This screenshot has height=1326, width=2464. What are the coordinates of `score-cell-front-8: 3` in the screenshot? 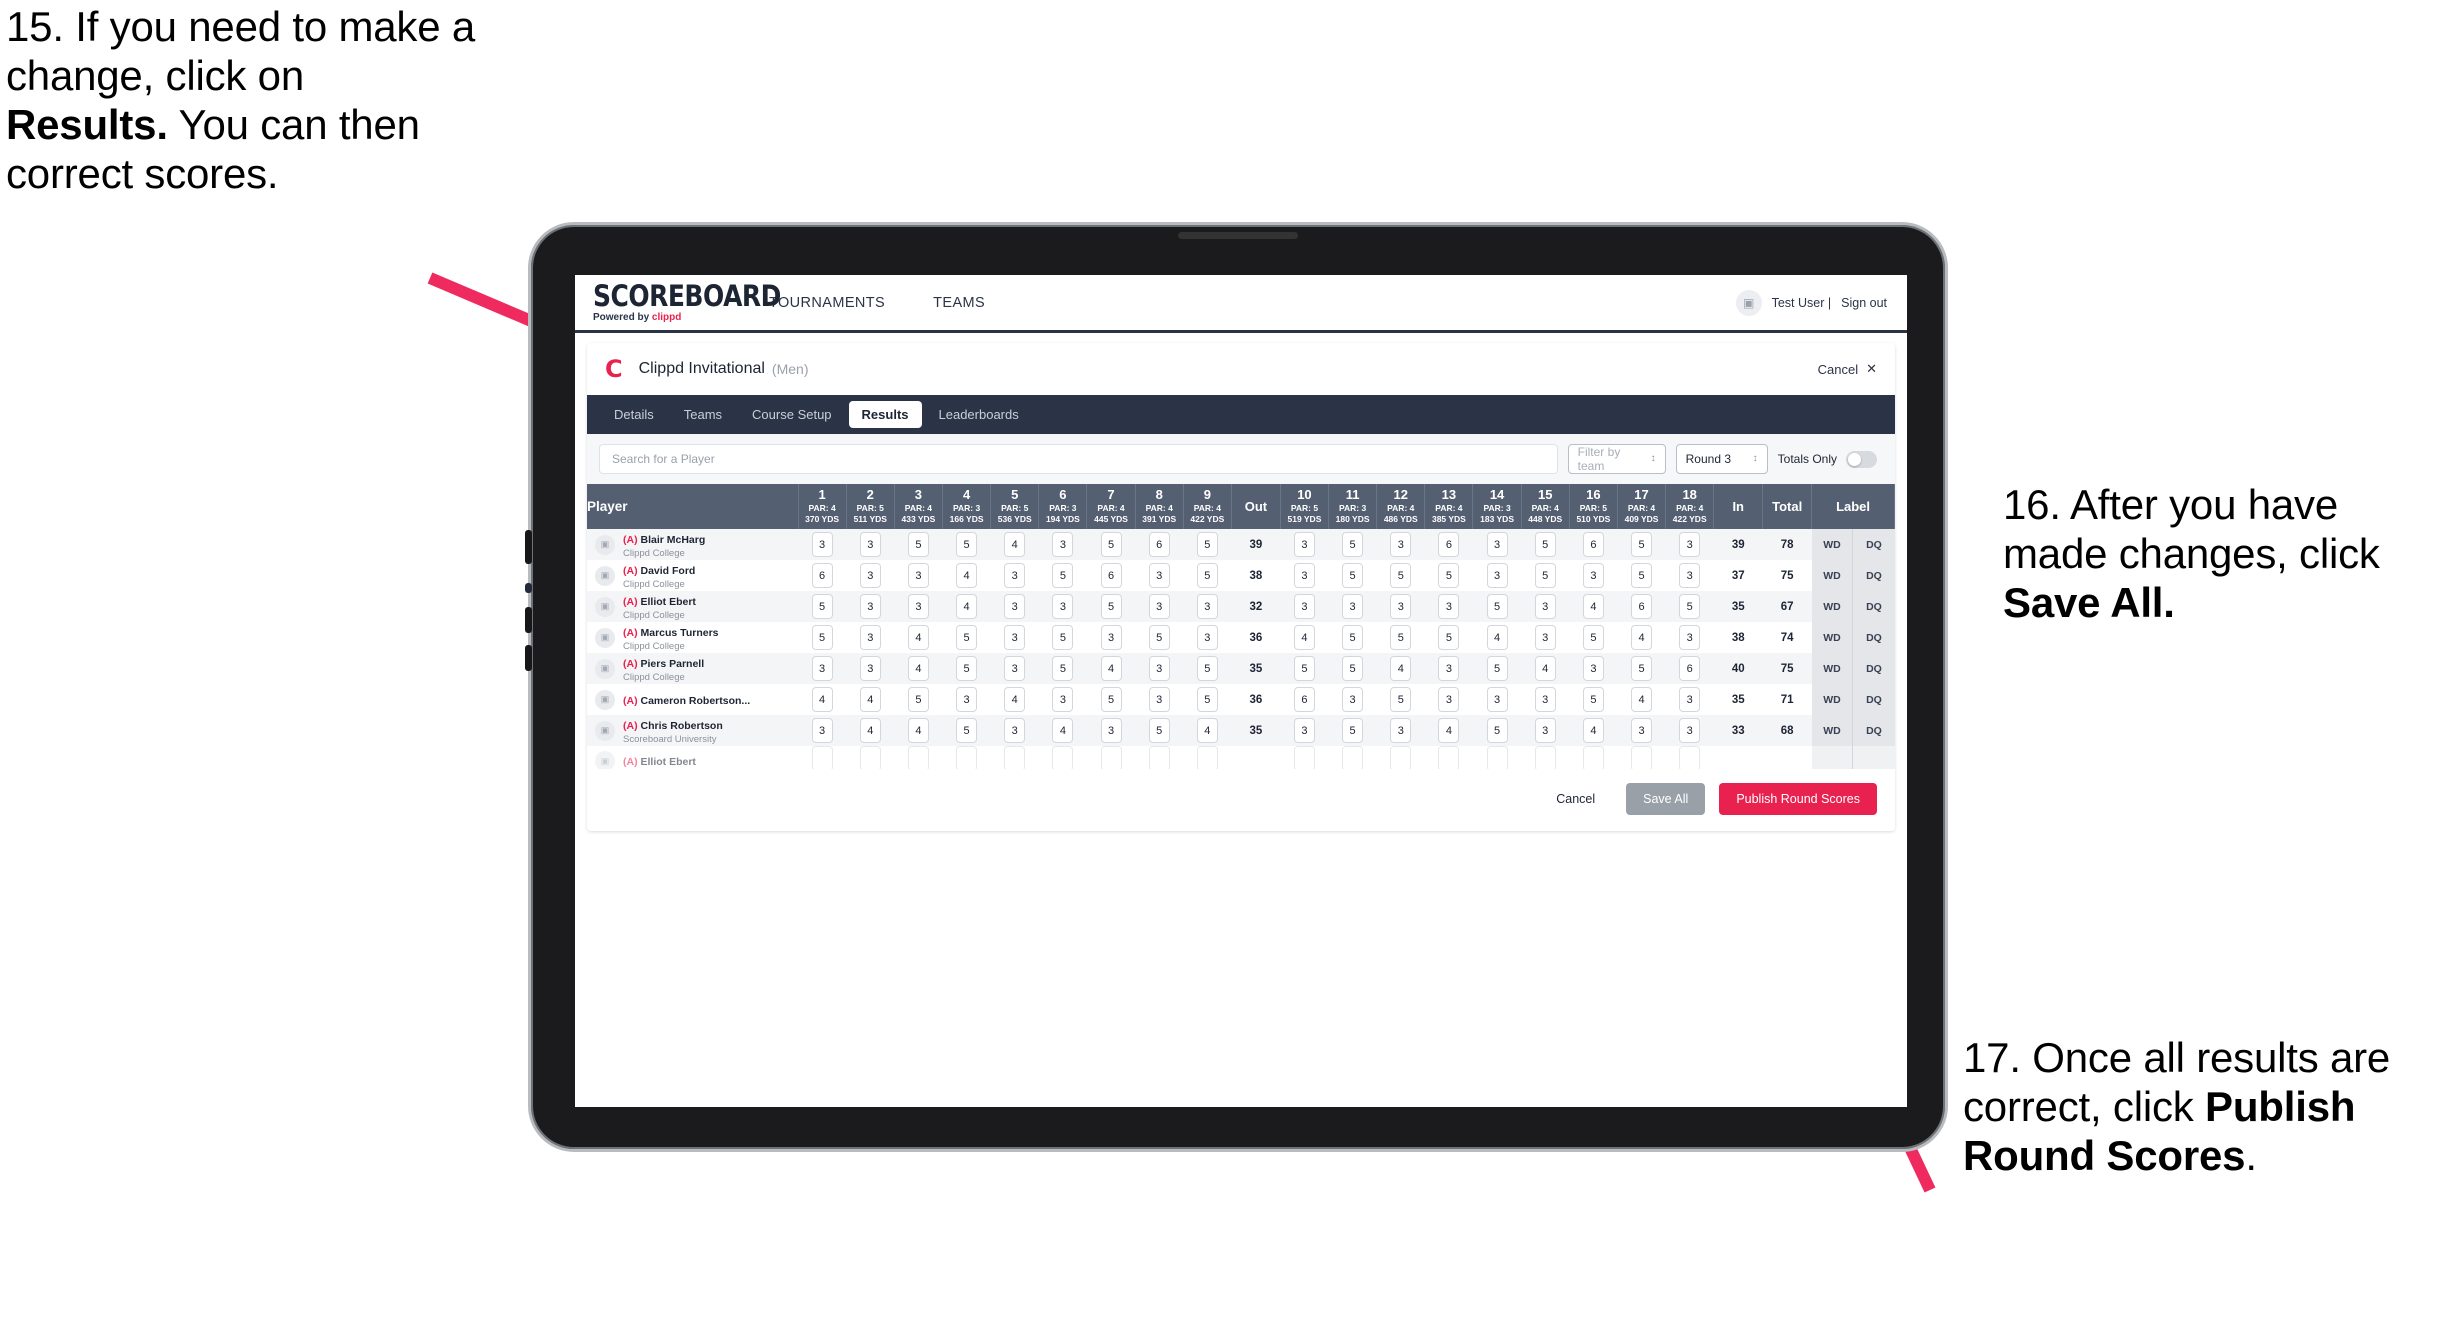 It's located at (1159, 668).